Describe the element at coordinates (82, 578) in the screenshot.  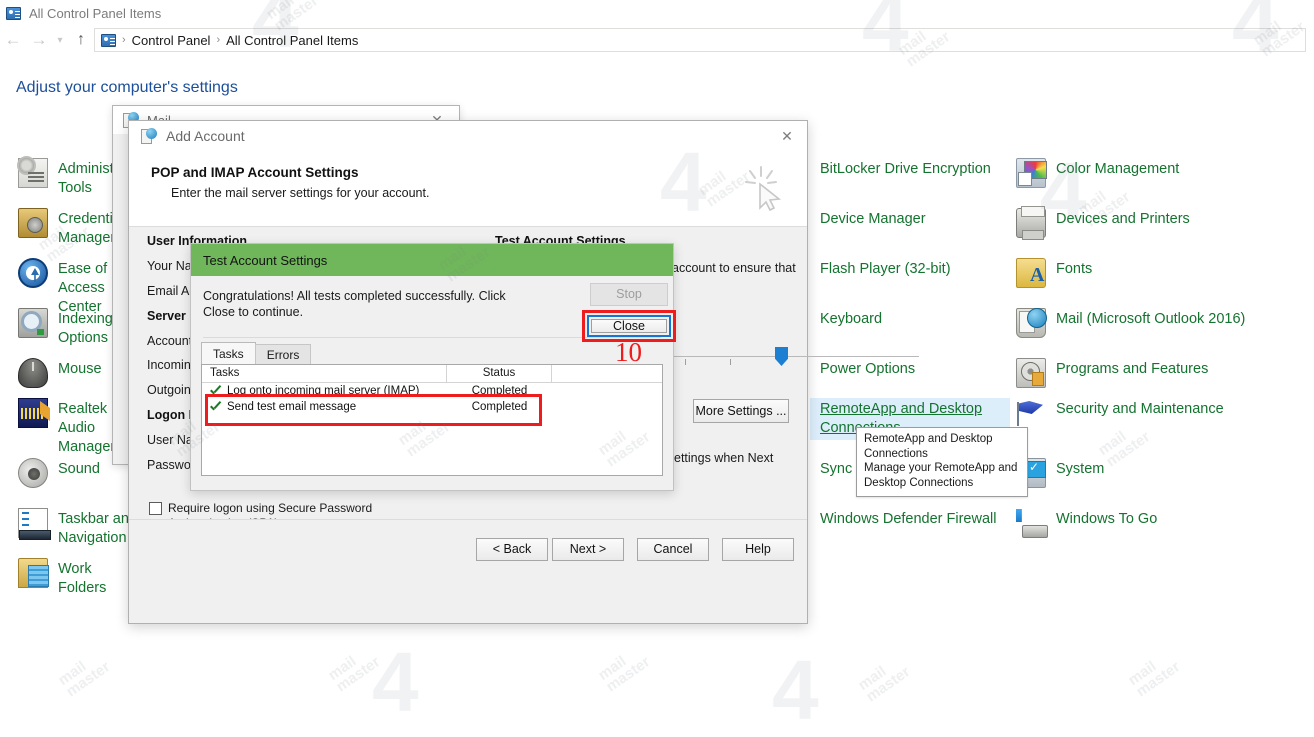
I see `control-panel-item-label: Work Folders` at that location.